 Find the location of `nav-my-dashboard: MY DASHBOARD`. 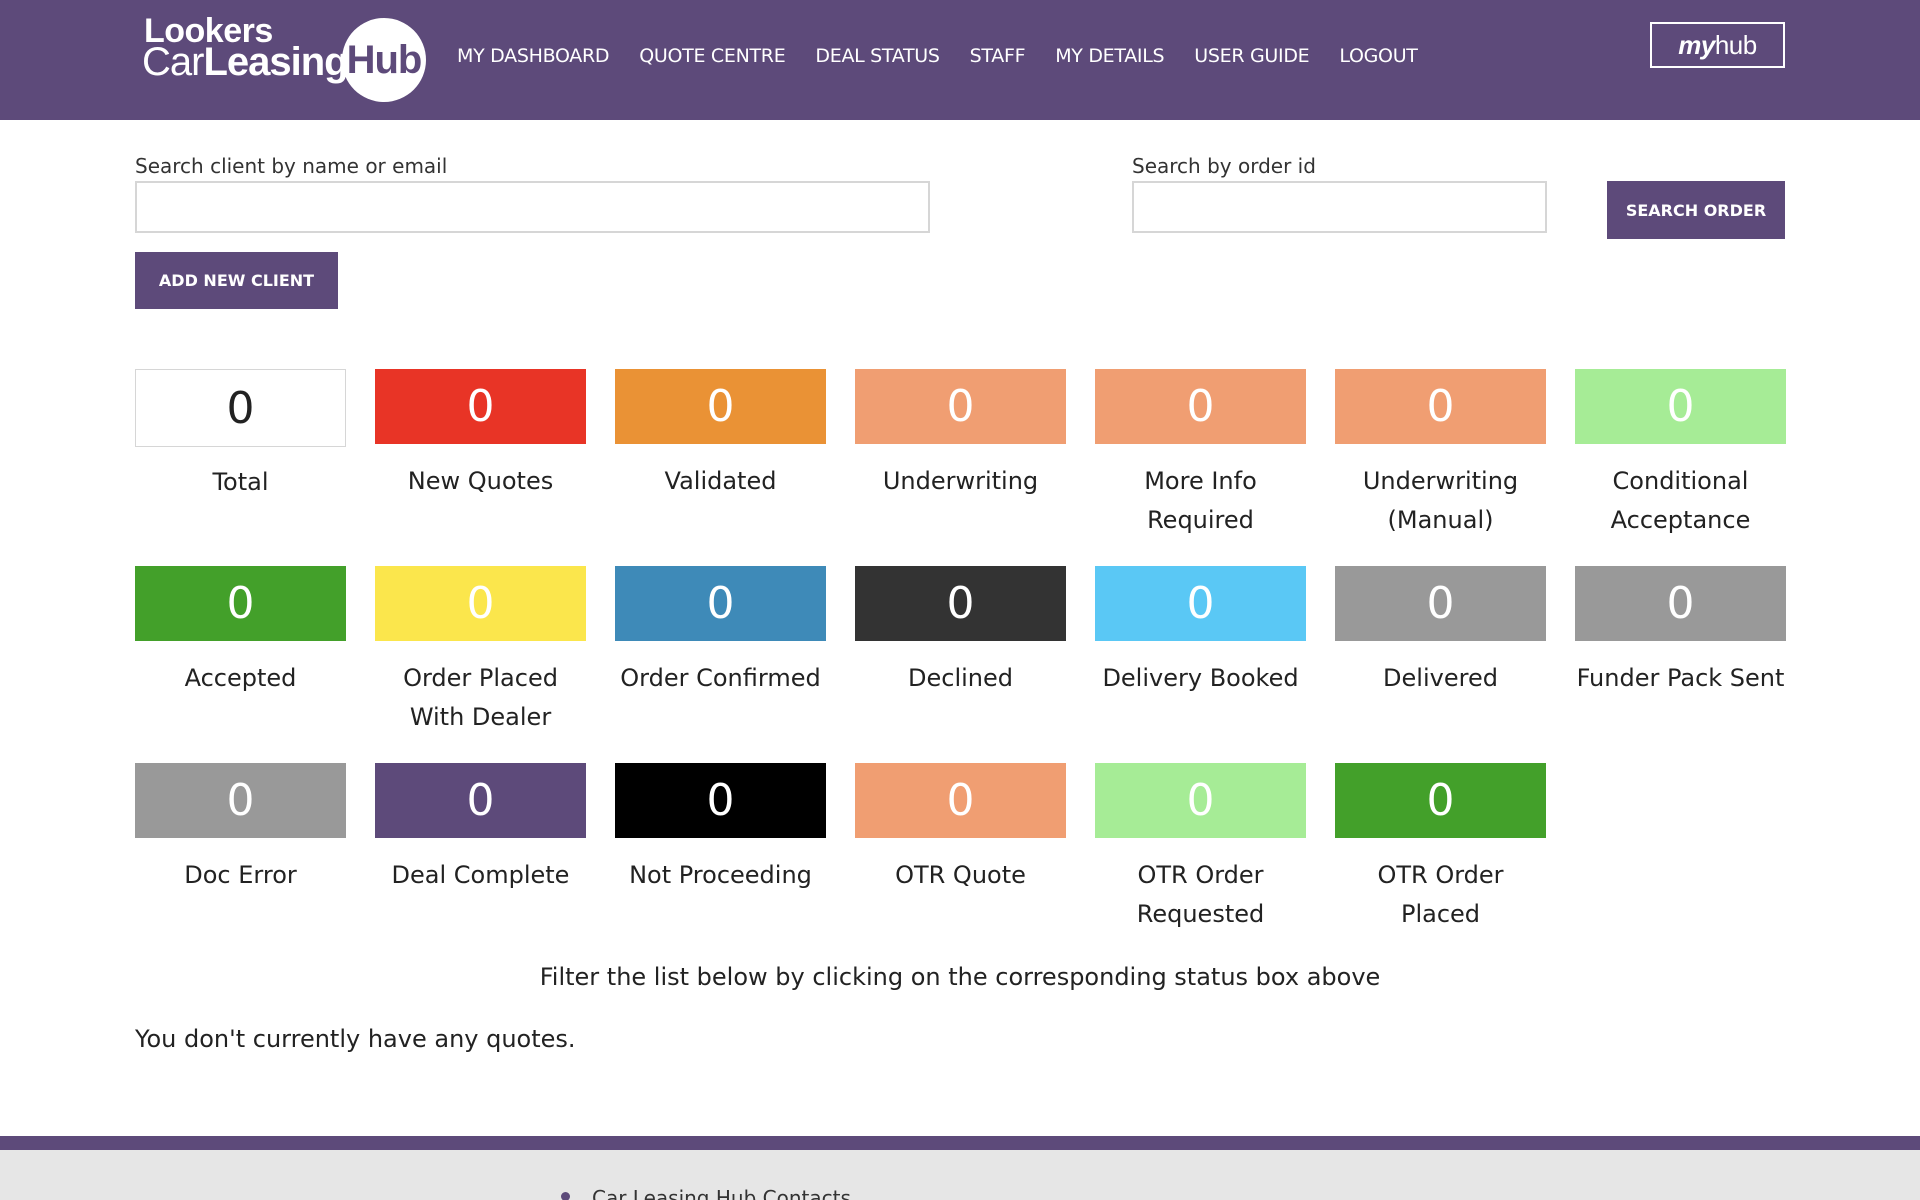

nav-my-dashboard: MY DASHBOARD is located at coordinates (533, 56).